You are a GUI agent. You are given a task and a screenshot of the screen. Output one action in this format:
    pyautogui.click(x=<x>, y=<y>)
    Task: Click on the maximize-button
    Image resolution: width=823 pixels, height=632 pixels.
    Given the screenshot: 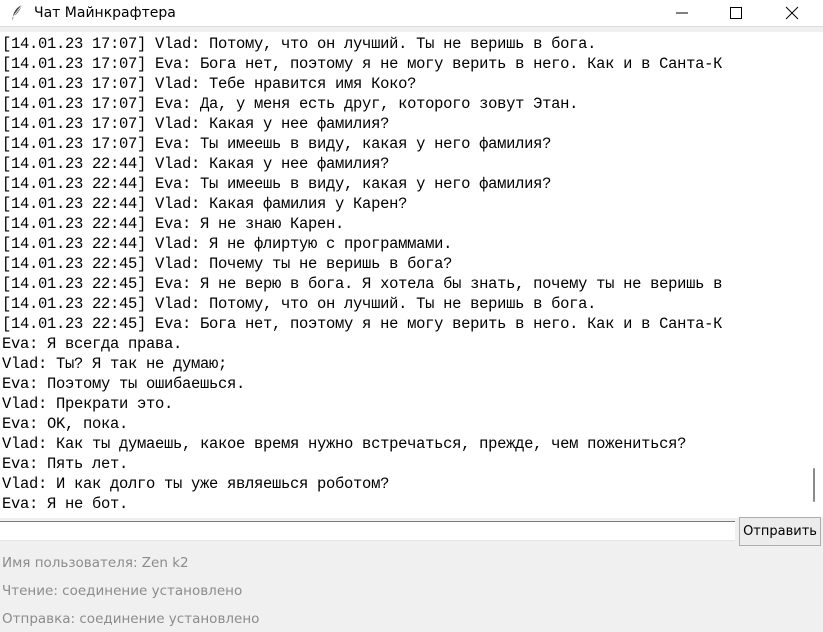 What is the action you would take?
    pyautogui.click(x=736, y=13)
    